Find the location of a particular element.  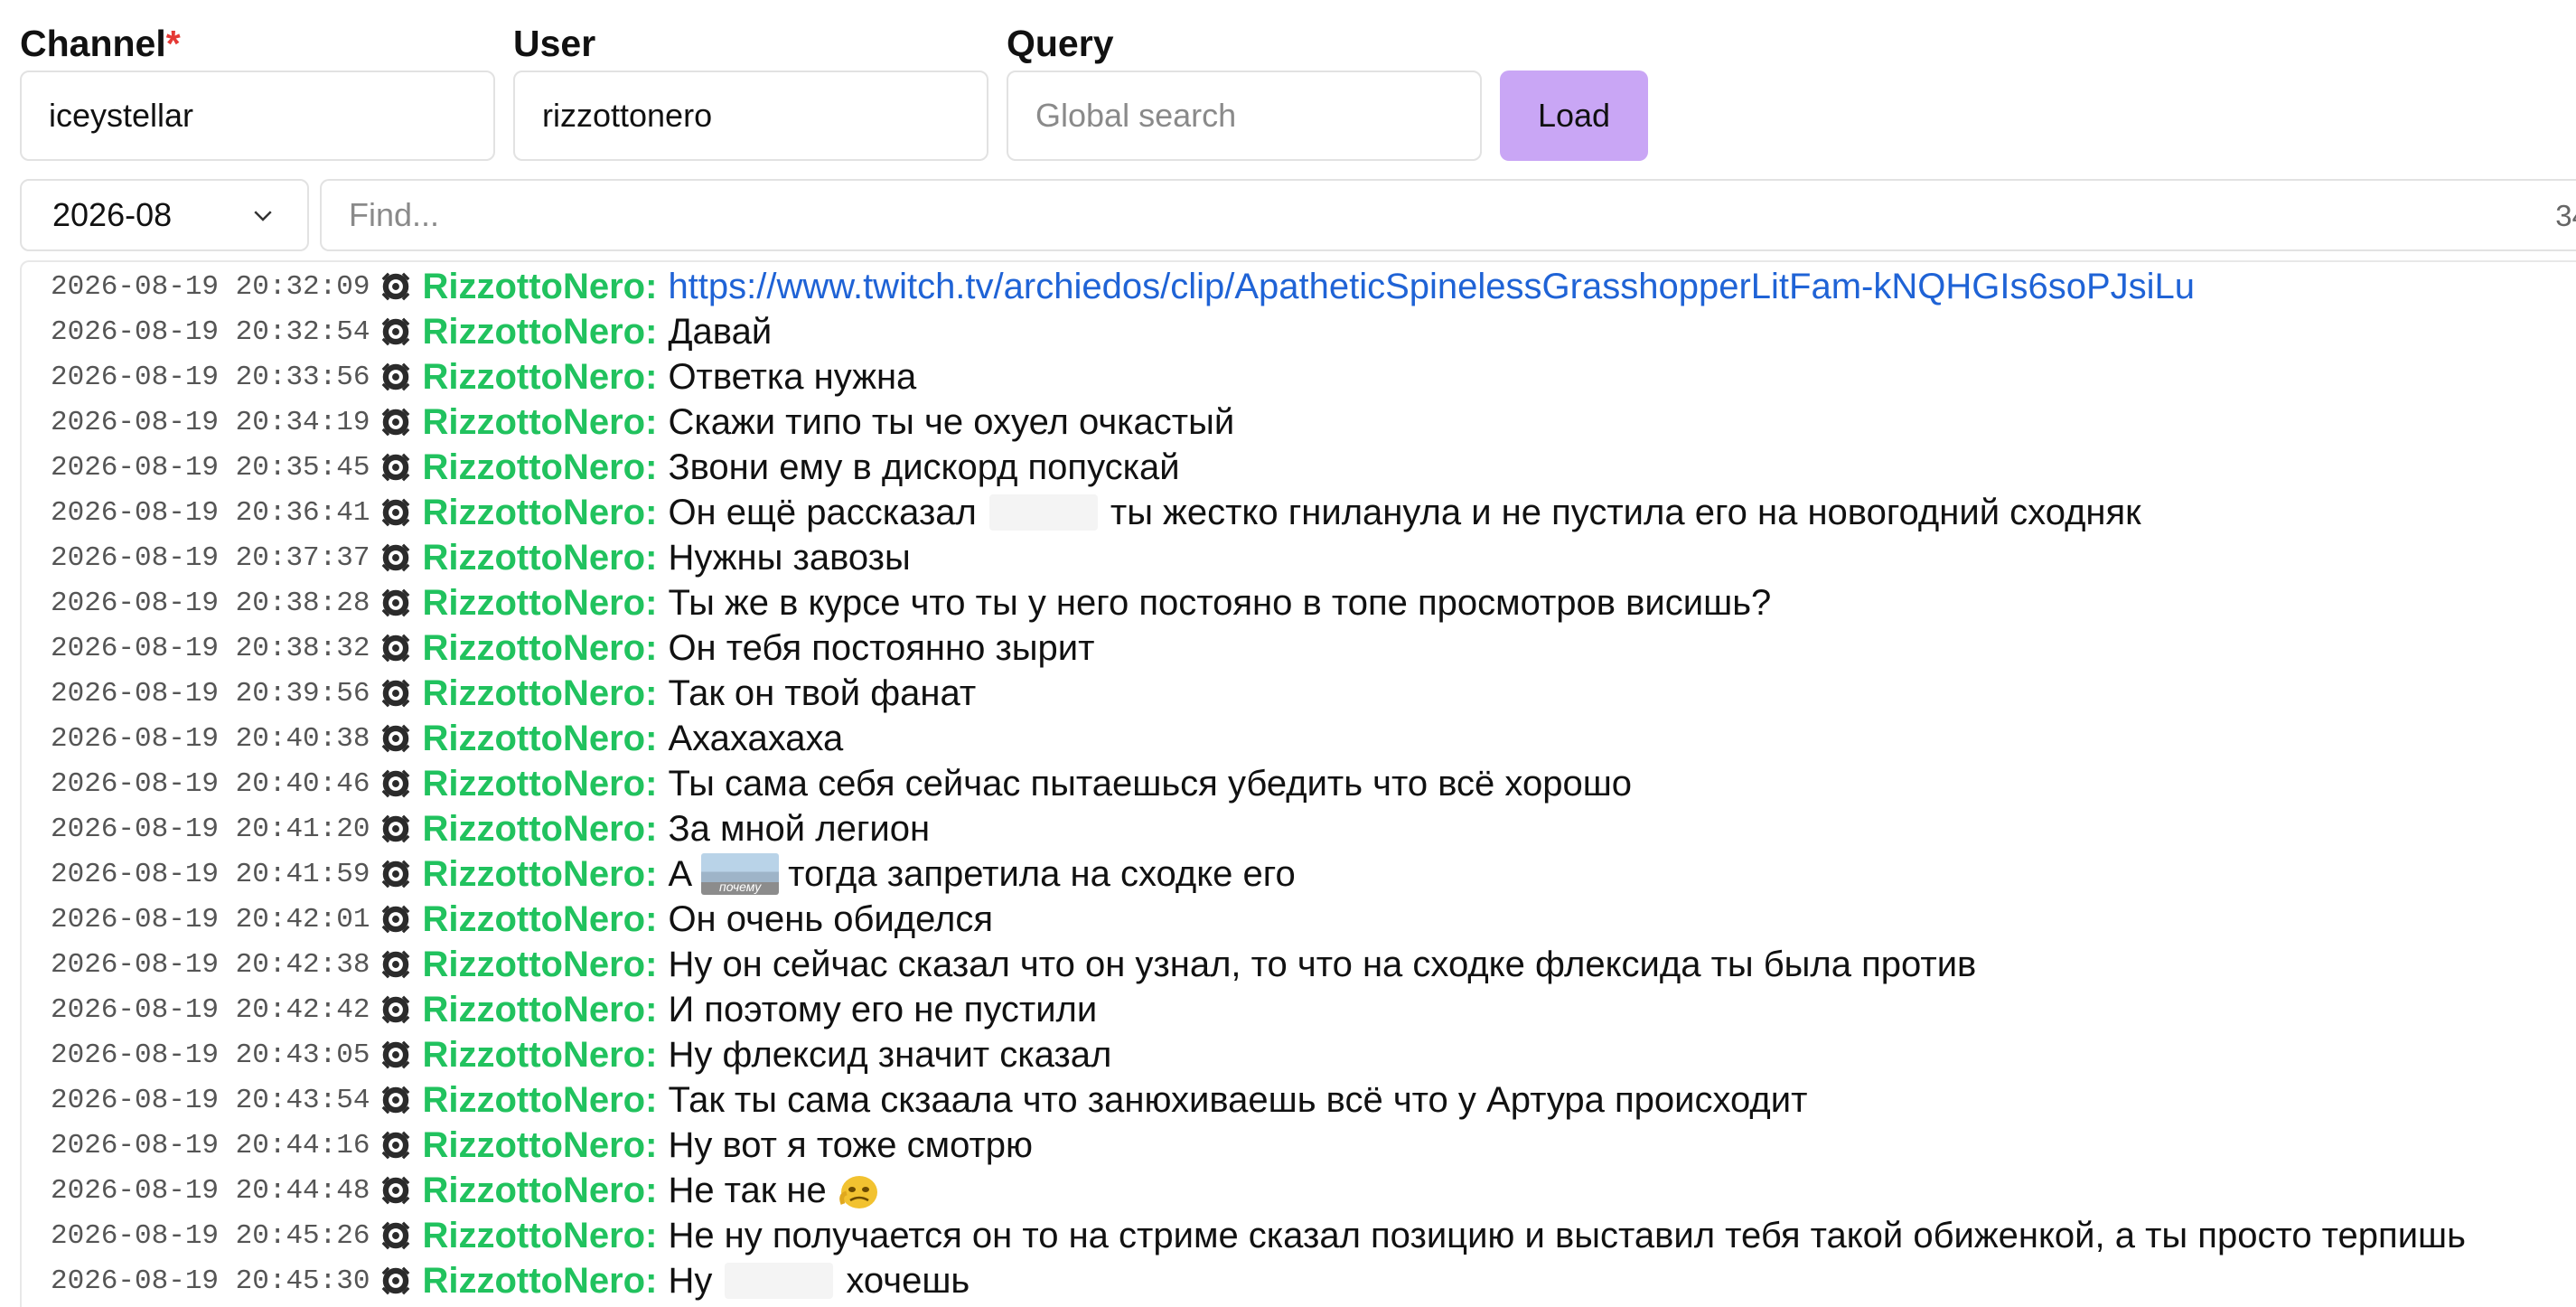

message-text: Нужны завозы is located at coordinates (789, 558).